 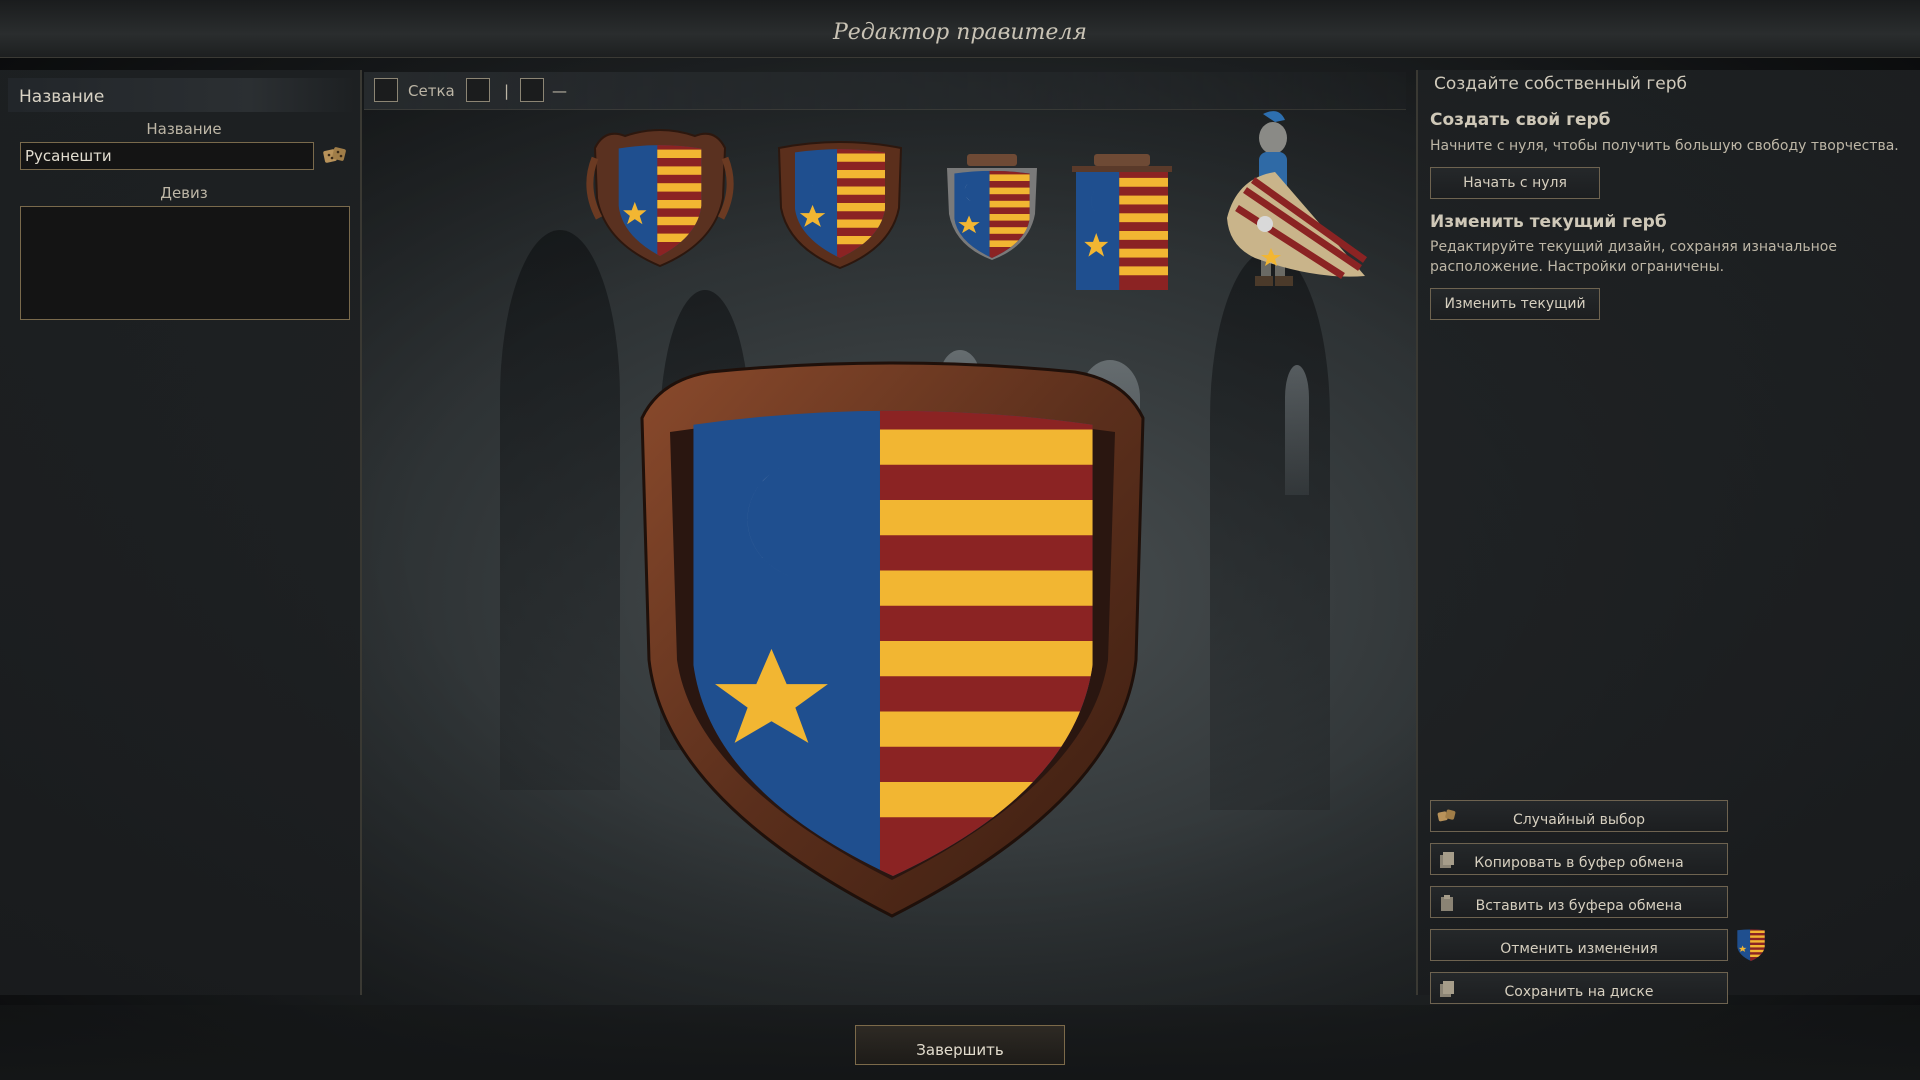 I want to click on copy-to-clipboard-label: Копировать в буфер обмена, so click(x=1579, y=862).